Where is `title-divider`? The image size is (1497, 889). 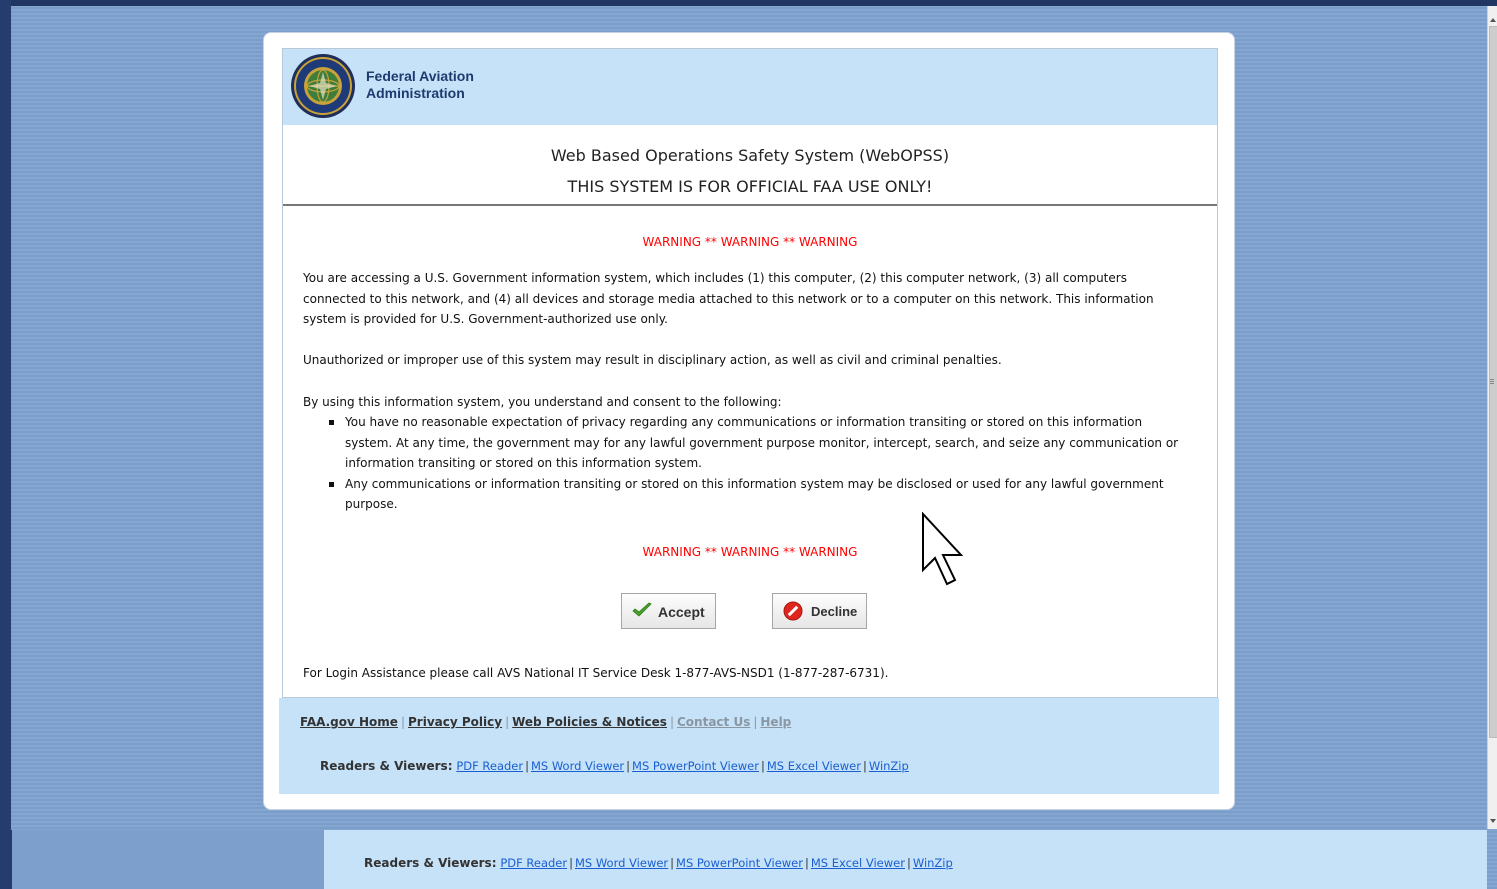 title-divider is located at coordinates (750, 205).